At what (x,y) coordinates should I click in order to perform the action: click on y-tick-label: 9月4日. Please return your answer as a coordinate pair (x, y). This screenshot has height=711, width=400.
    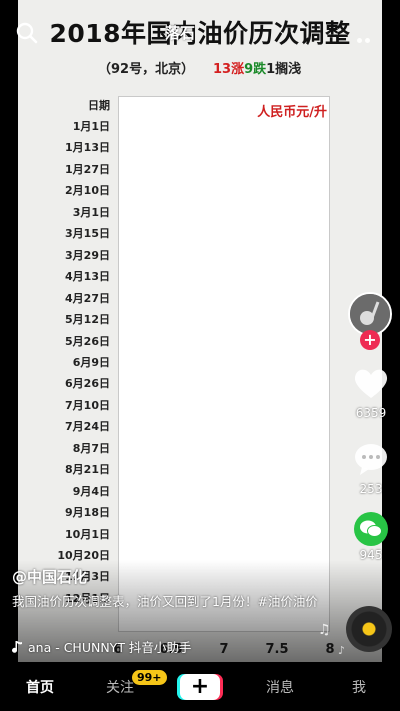
    Looking at the image, I should click on (91, 491).